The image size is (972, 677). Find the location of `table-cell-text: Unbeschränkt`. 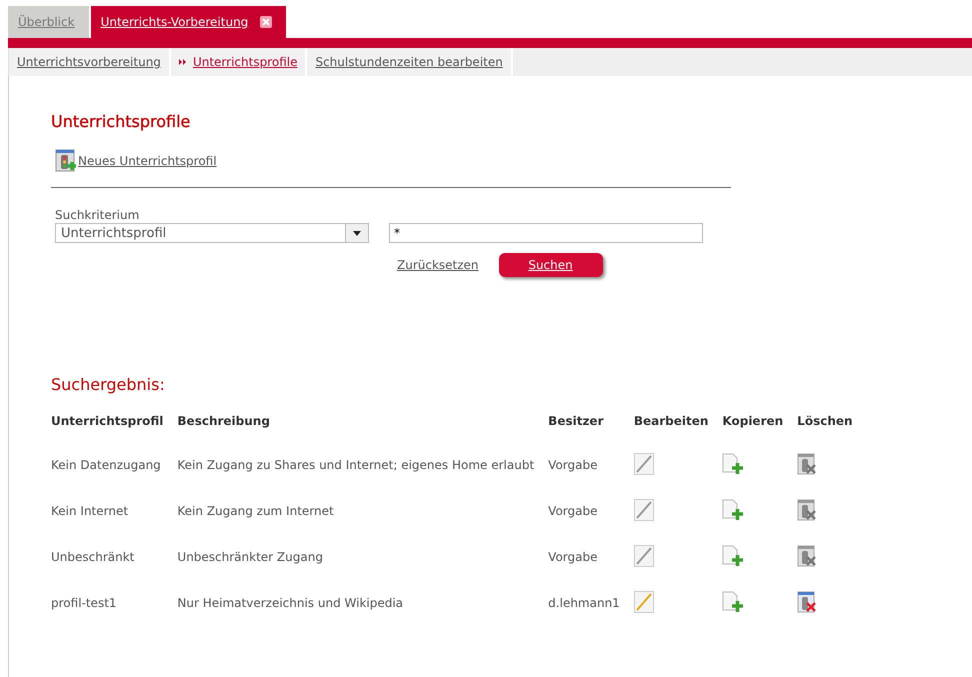

table-cell-text: Unbeschränkt is located at coordinates (93, 557).